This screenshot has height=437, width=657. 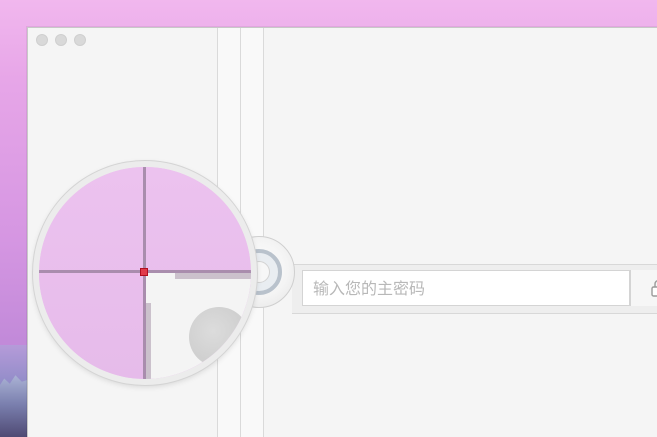 I want to click on traffic-lights, so click(x=61, y=40).